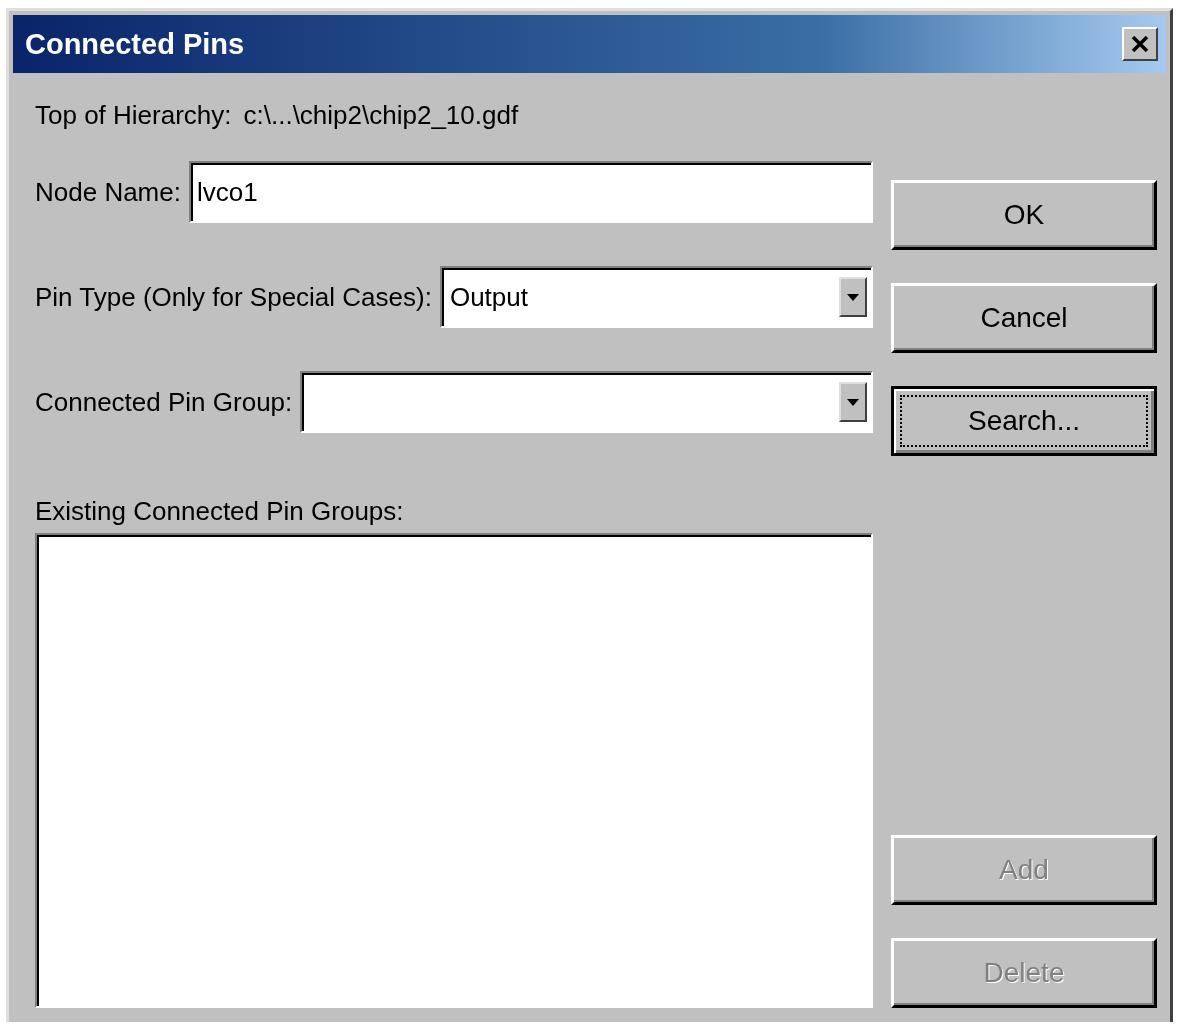 The height and width of the screenshot is (1030, 1179). Describe the element at coordinates (530, 192) in the screenshot. I see `input-field: lvco1` at that location.